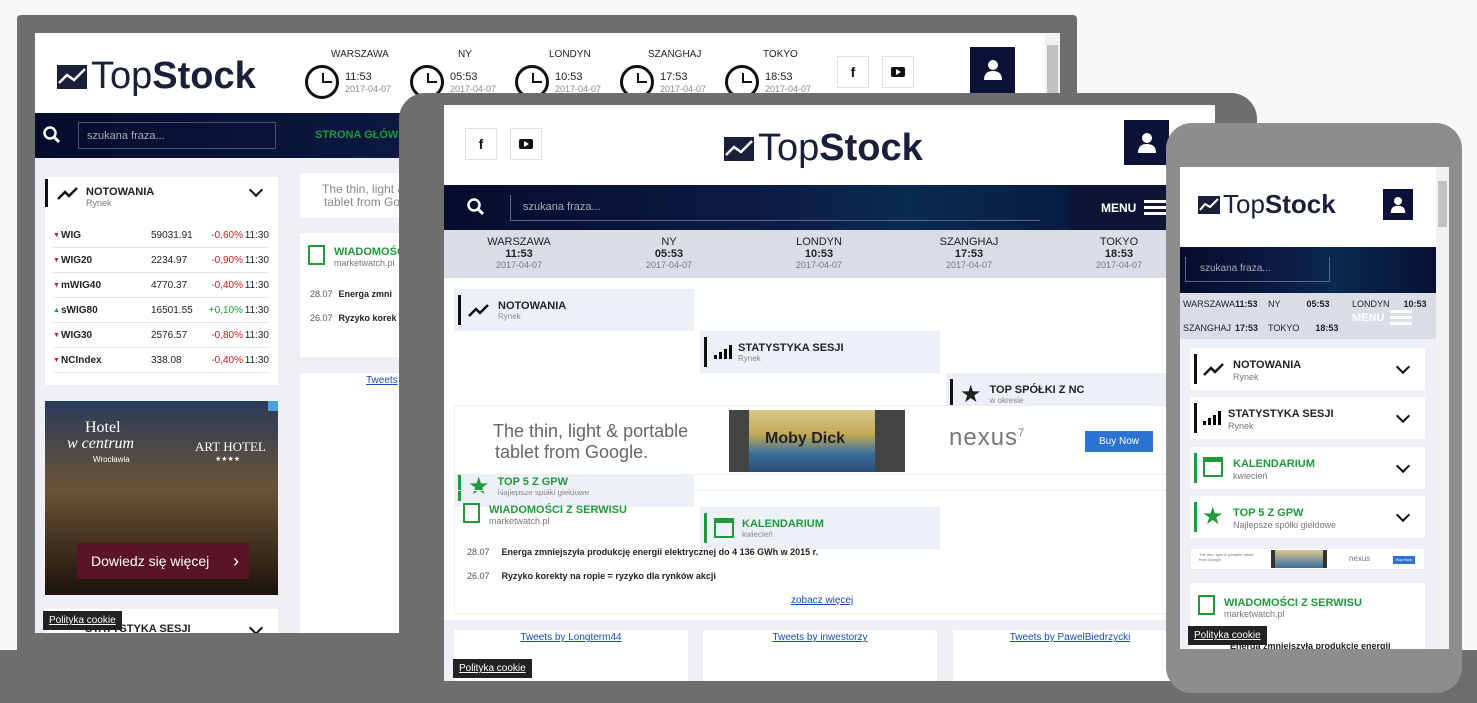 This screenshot has width=1477, height=703. I want to click on quote-name: WIG20, so click(77, 260).